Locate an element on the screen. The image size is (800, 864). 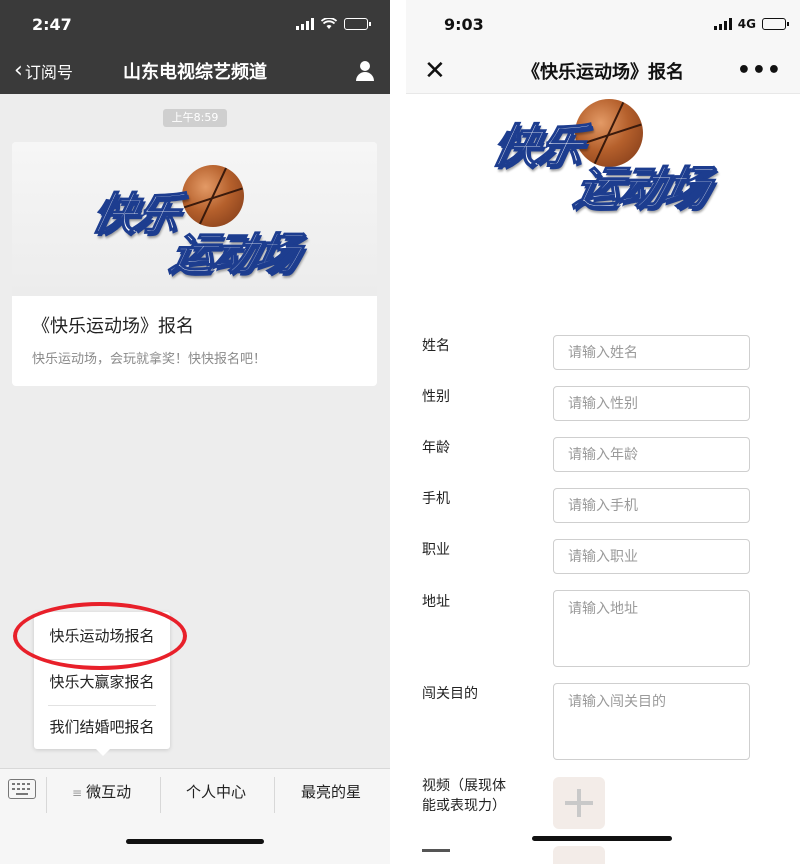
wifi-icon is located at coordinates (329, 23).